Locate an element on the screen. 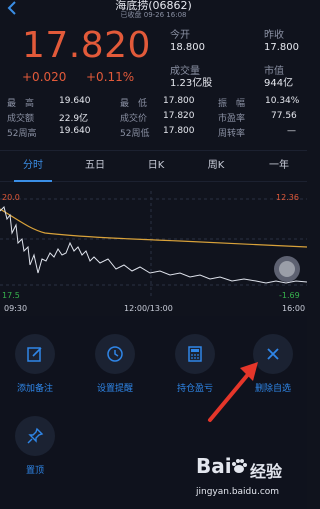 Image resolution: width=320 pixels, height=509 pixels. red-arrow-annotation is located at coordinates (233, 392).